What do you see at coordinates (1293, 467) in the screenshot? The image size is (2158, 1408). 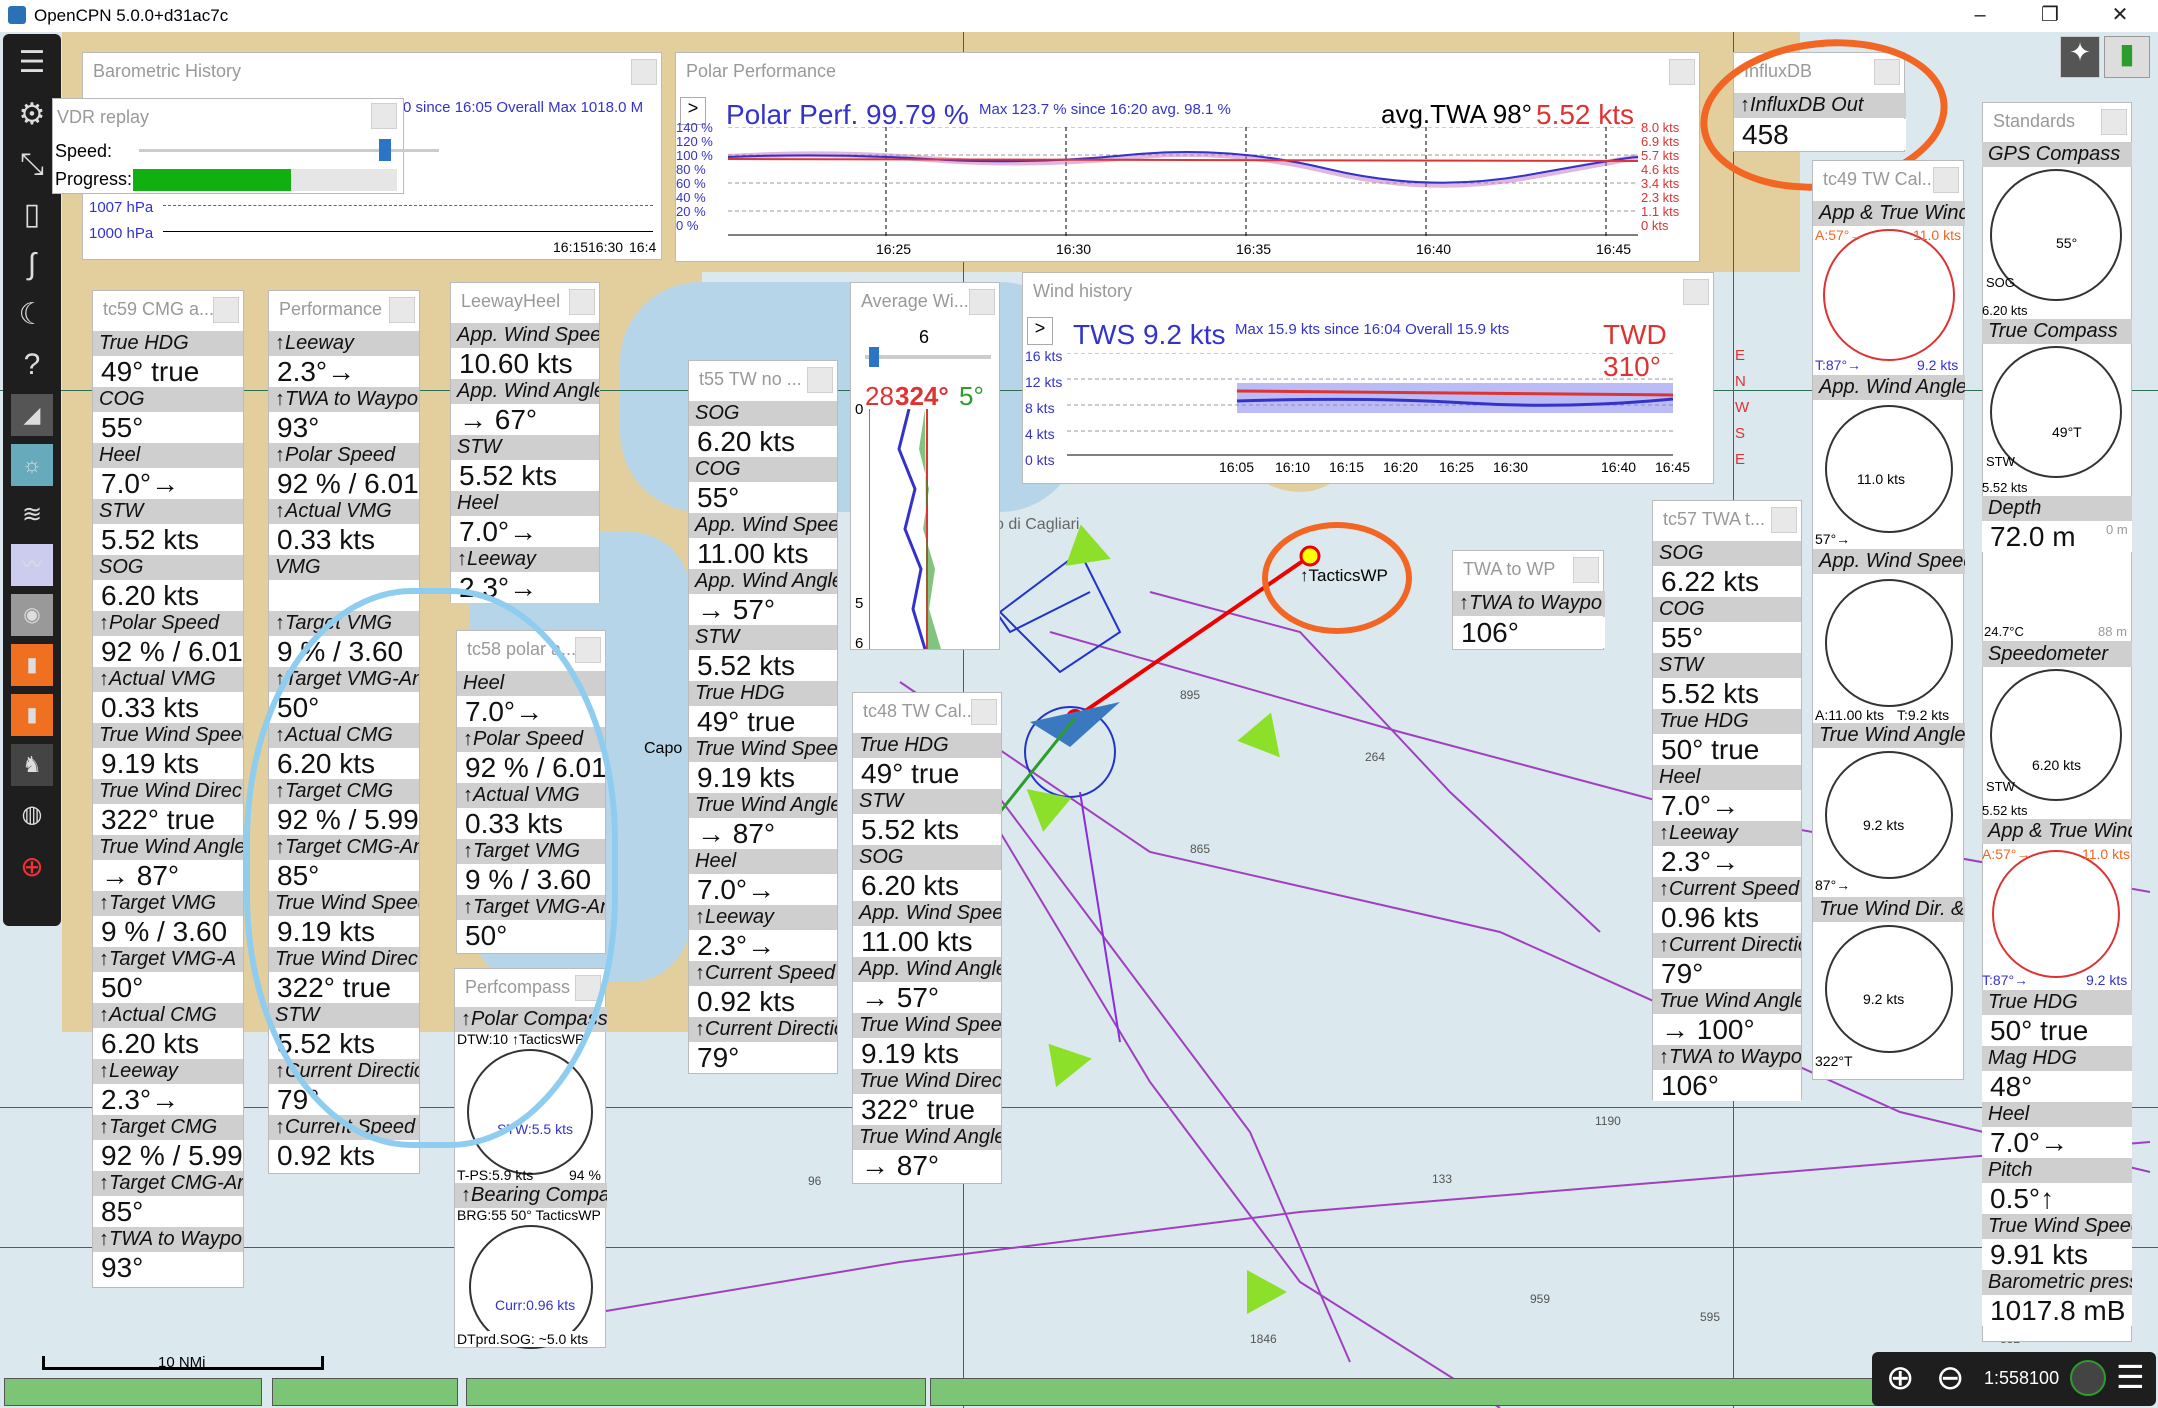 I see `wind-time: 16:10` at bounding box center [1293, 467].